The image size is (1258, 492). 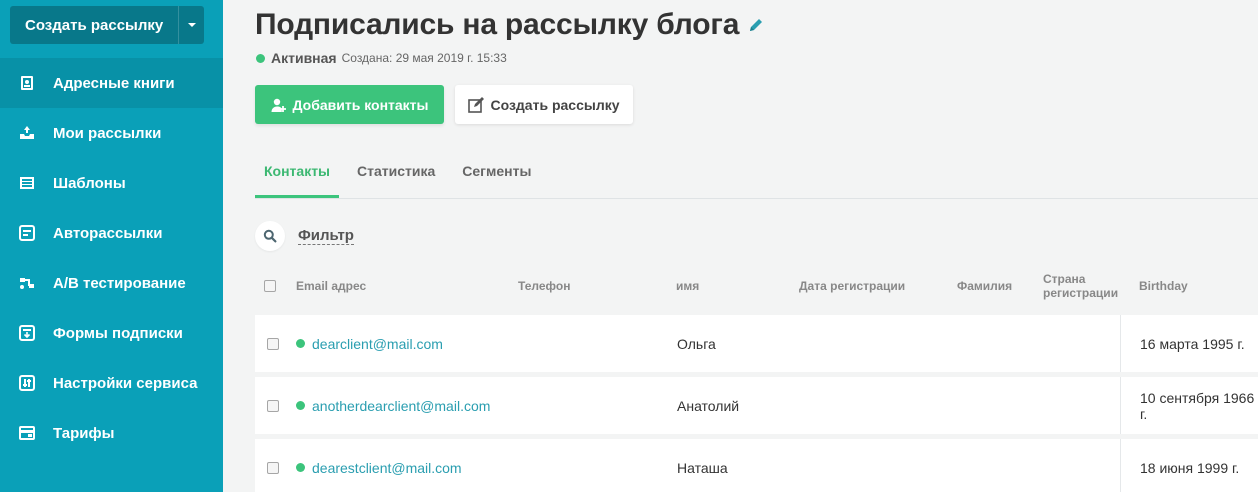 I want to click on create-campaign-button: Создать рассылку, so click(x=544, y=104).